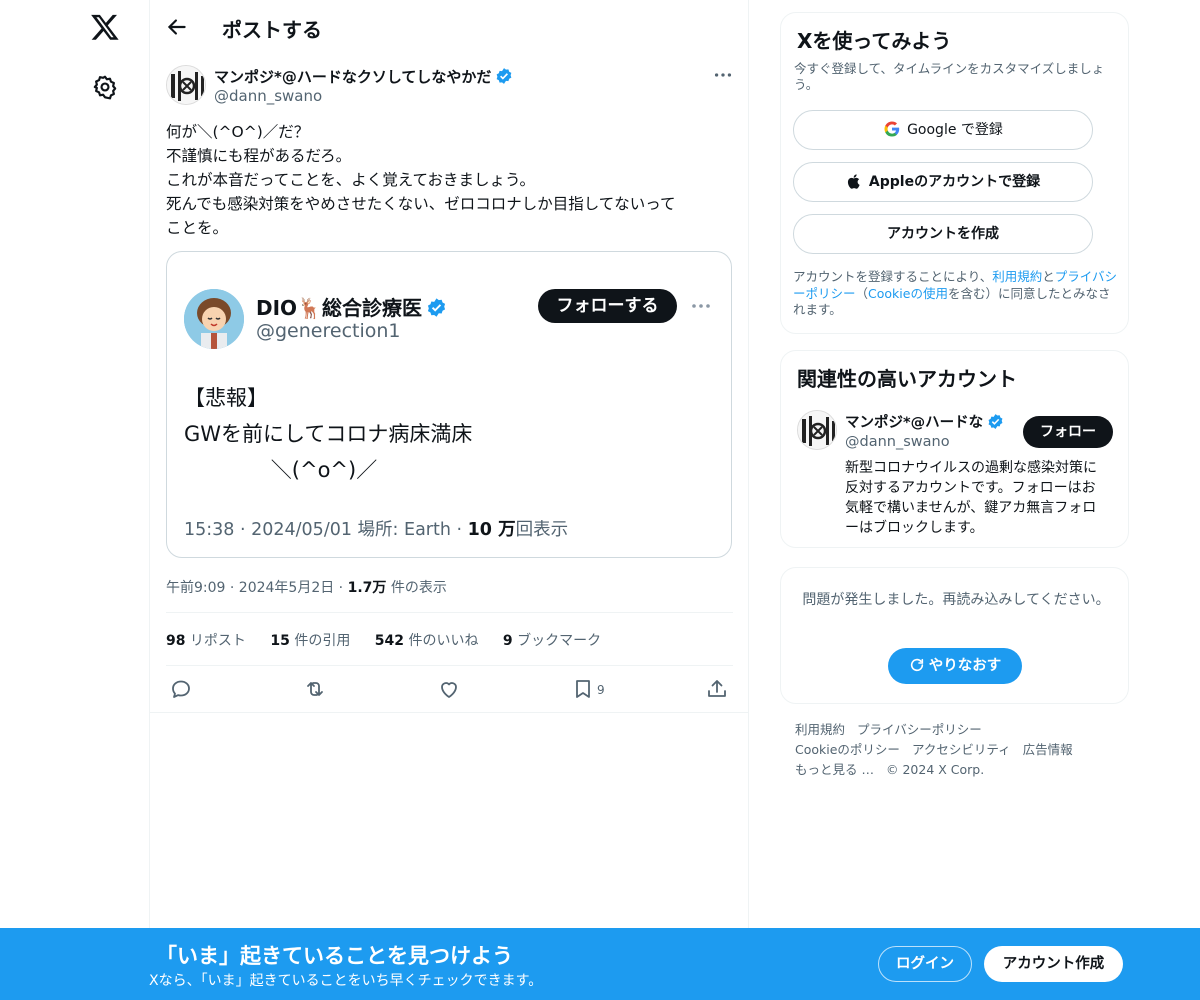 This screenshot has height=1000, width=1200. What do you see at coordinates (416, 588) in the screenshot?
I see `views-label: 件の表示` at bounding box center [416, 588].